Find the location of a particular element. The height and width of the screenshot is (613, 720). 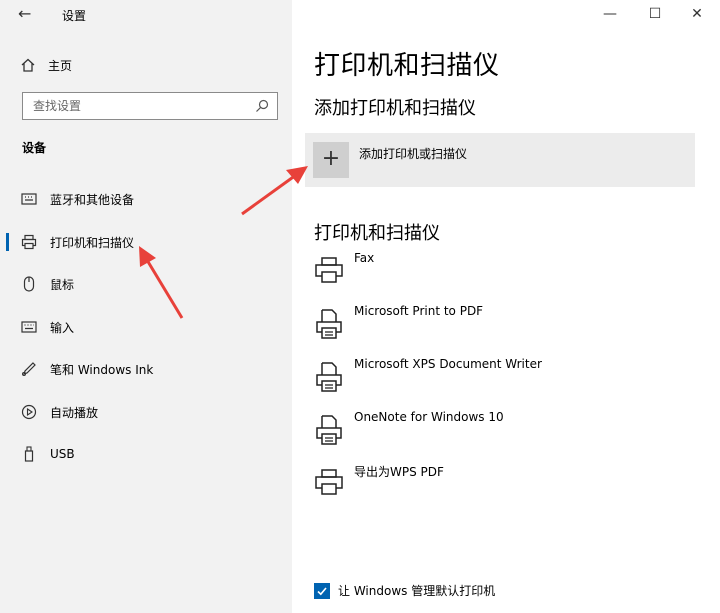

printer-name: Fax is located at coordinates (364, 258).